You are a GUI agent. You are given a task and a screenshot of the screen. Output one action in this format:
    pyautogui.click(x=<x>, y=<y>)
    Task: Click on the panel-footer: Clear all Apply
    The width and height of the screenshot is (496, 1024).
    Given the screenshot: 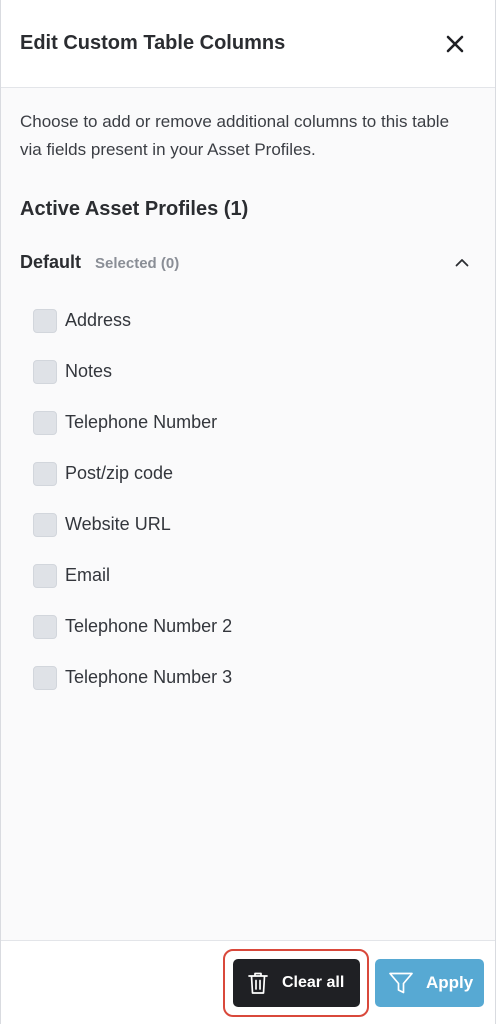 What is the action you would take?
    pyautogui.click(x=248, y=982)
    